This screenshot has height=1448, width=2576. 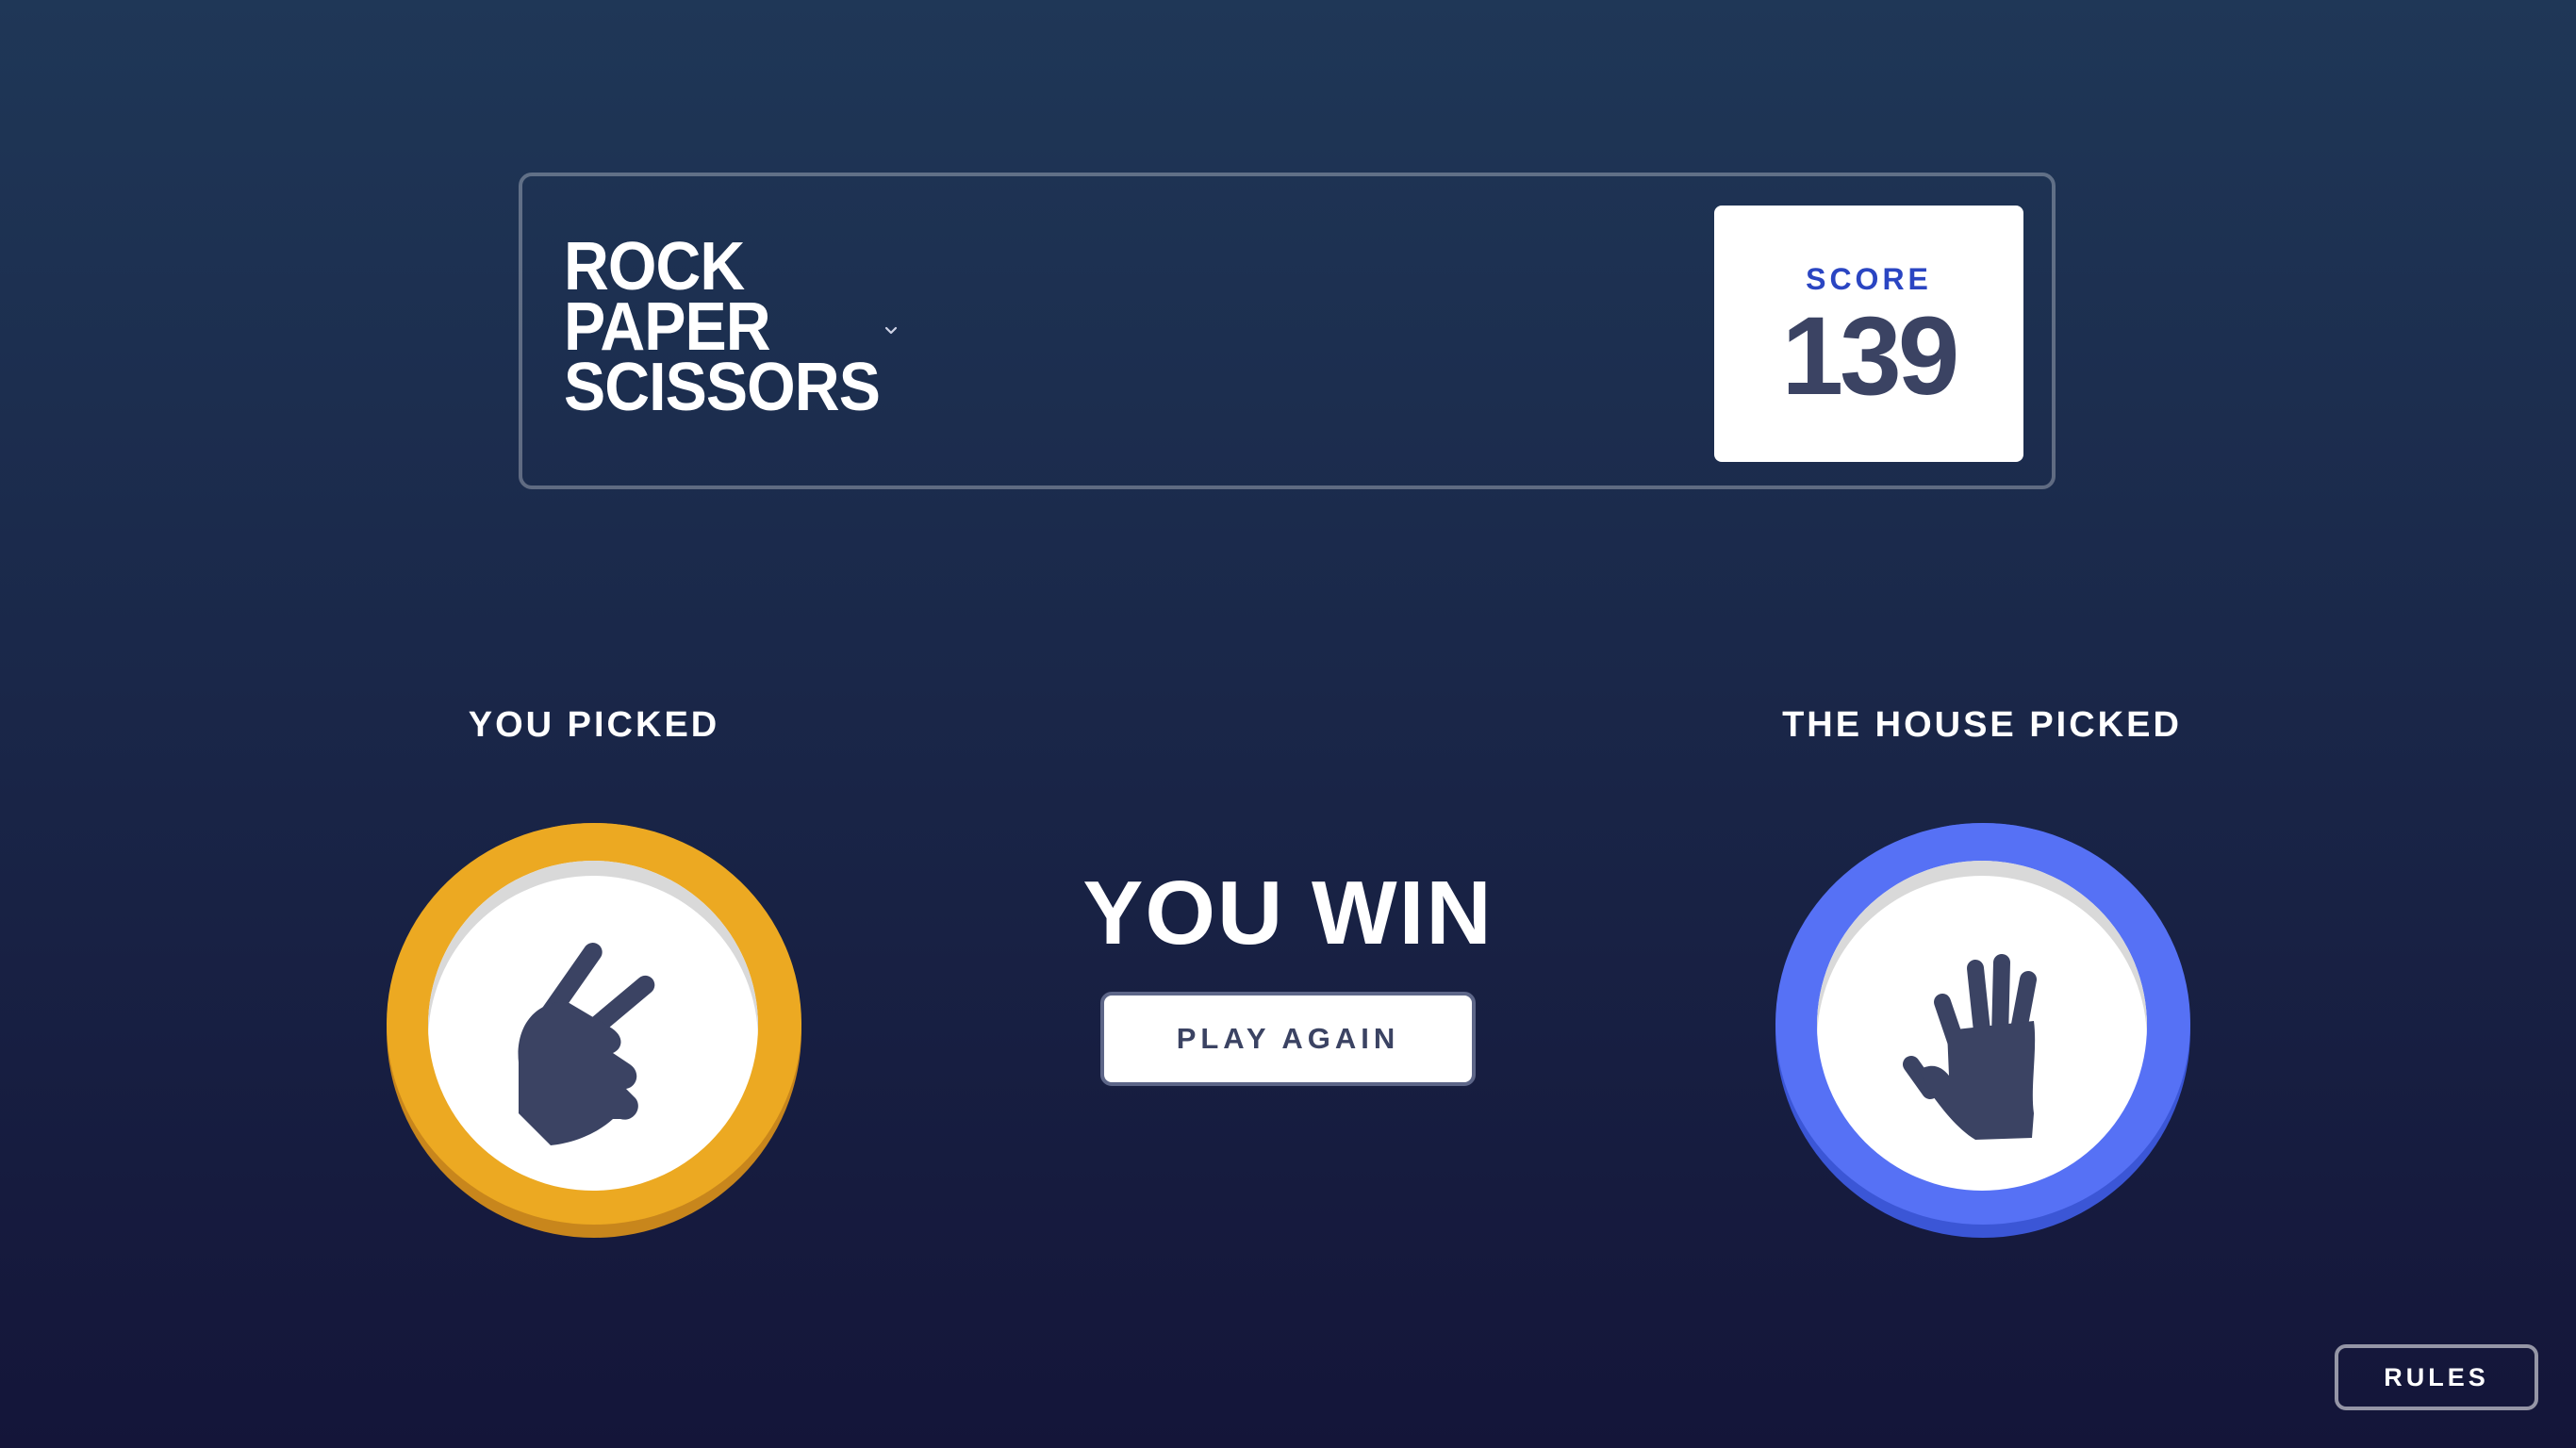 What do you see at coordinates (1870, 356) in the screenshot?
I see `score-value: 139` at bounding box center [1870, 356].